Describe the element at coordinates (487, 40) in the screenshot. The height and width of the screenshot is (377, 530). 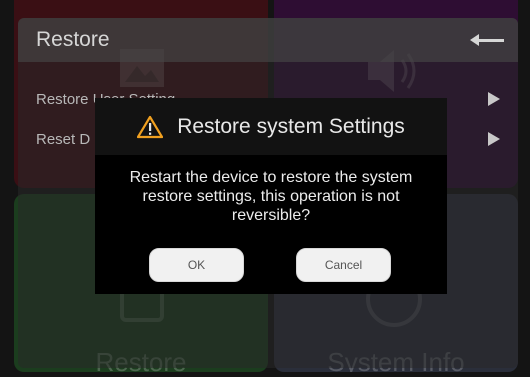
I see `back-arrow-icon` at that location.